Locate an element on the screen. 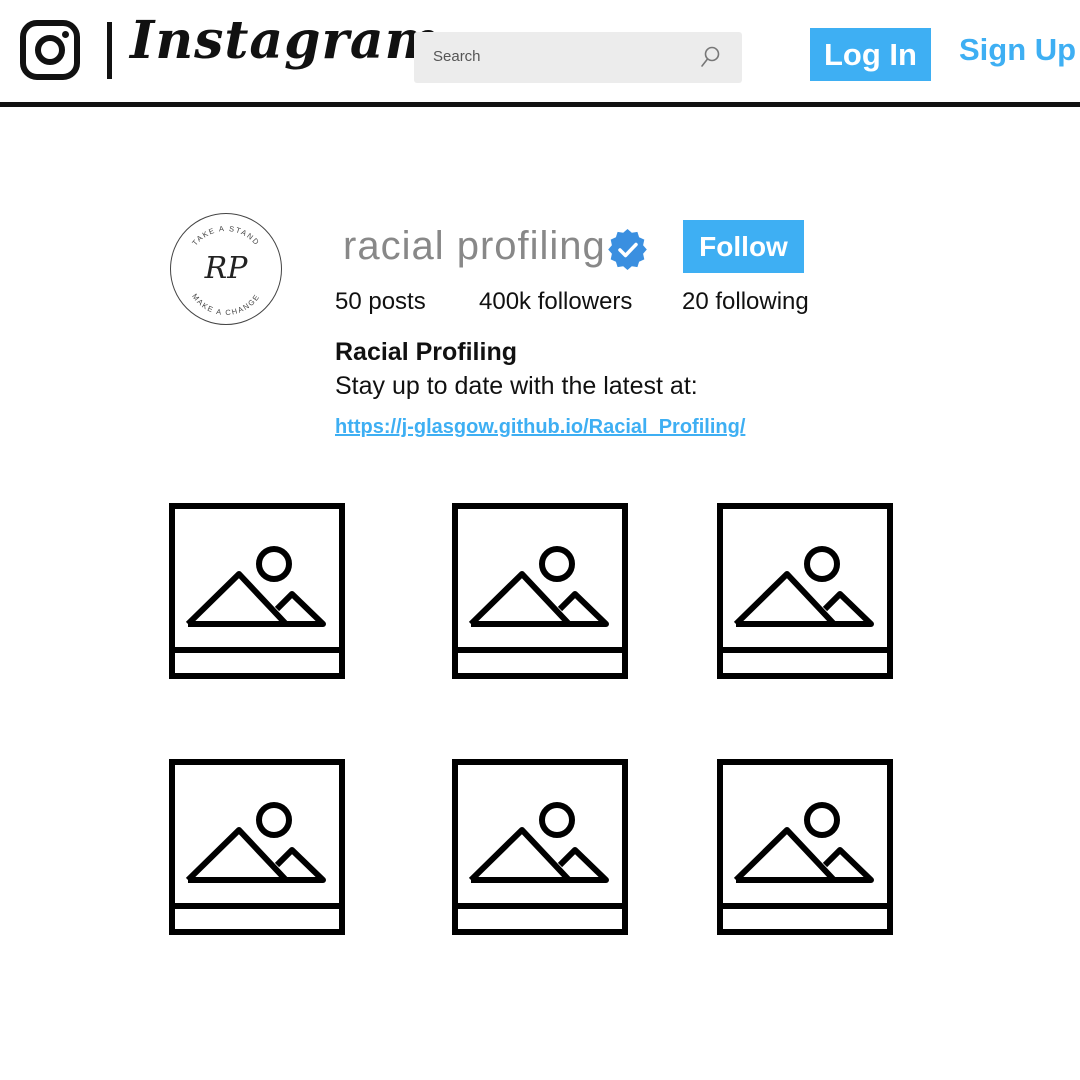  verified-badge-icon is located at coordinates (627, 249).